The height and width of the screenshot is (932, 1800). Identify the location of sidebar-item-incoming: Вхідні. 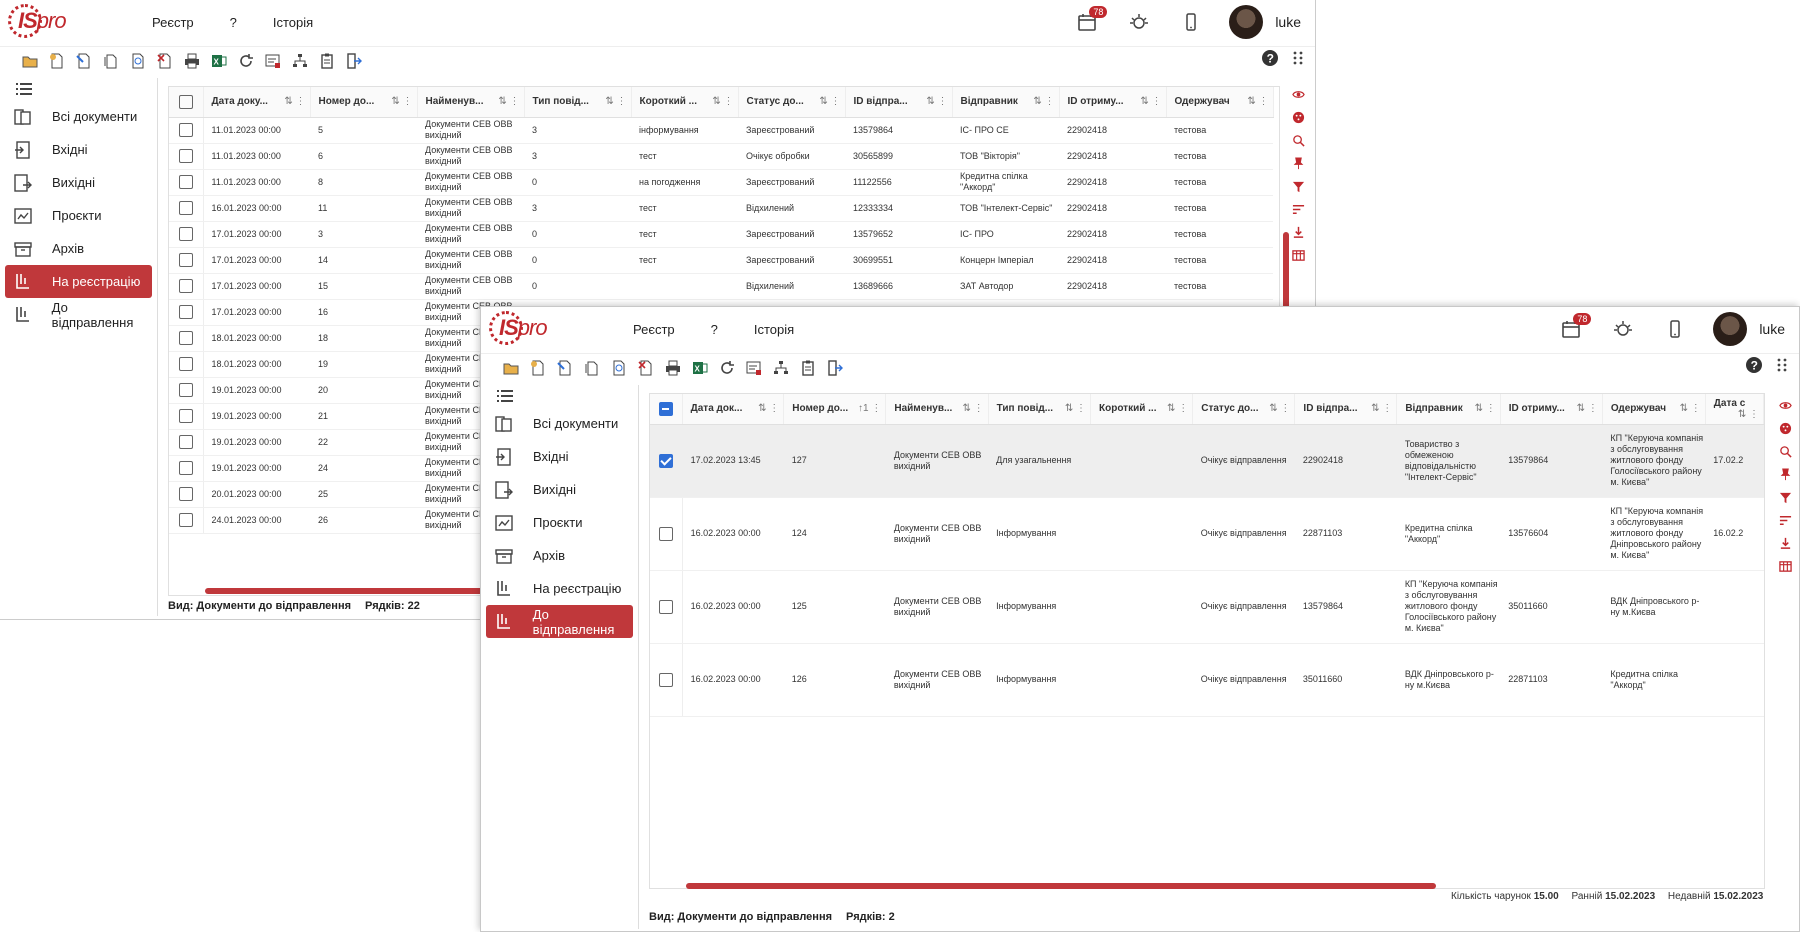
(78, 149).